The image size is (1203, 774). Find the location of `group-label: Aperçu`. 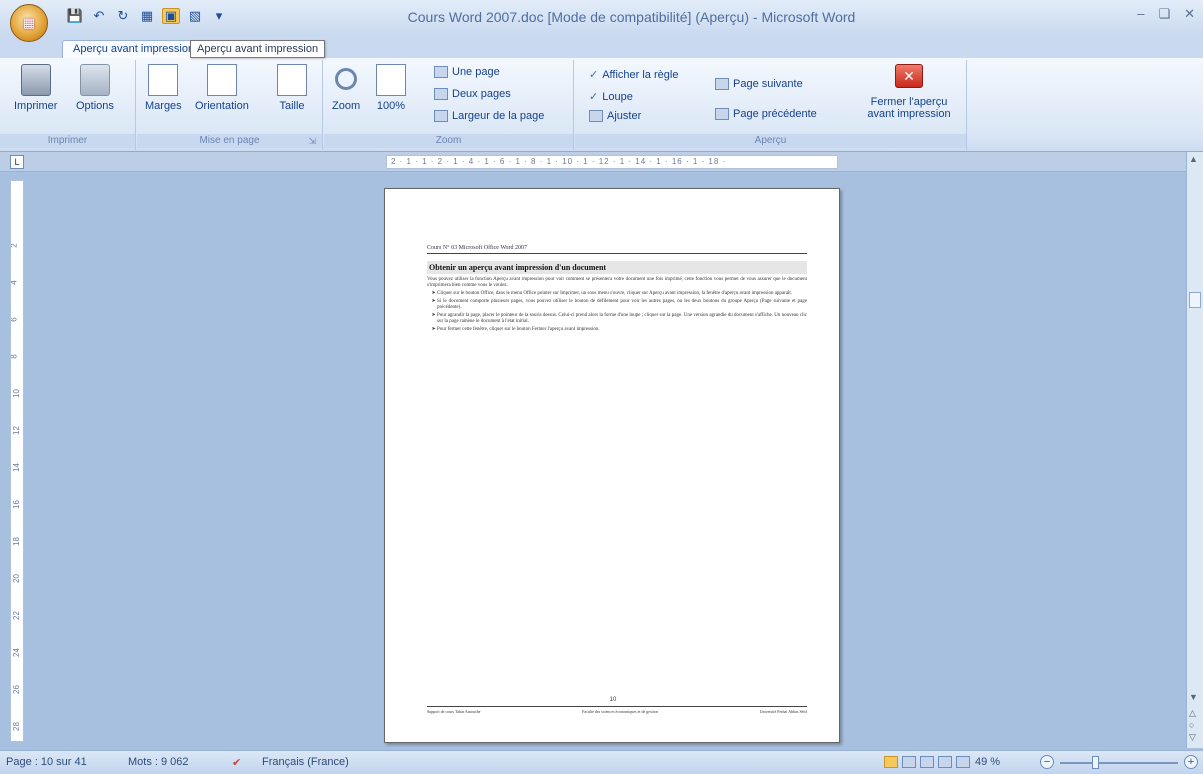

group-label: Aperçu is located at coordinates (770, 141).